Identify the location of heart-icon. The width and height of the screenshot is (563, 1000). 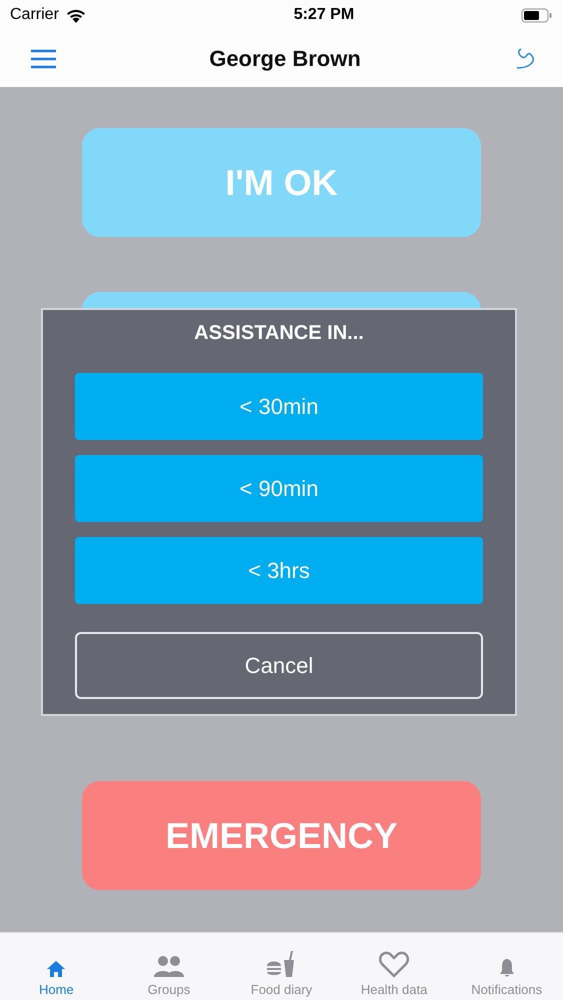
(394, 964).